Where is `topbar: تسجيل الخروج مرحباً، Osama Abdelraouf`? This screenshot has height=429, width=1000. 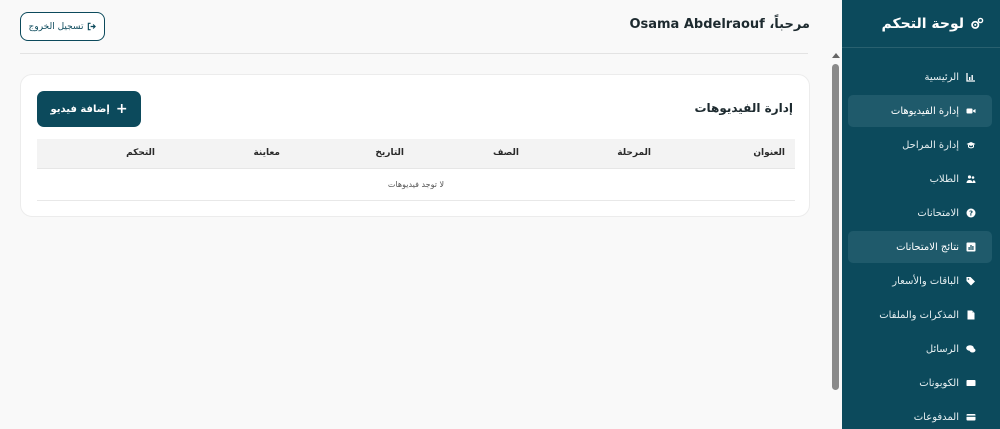 topbar: تسجيل الخروج مرحباً، Osama Abdelraouf is located at coordinates (415, 26).